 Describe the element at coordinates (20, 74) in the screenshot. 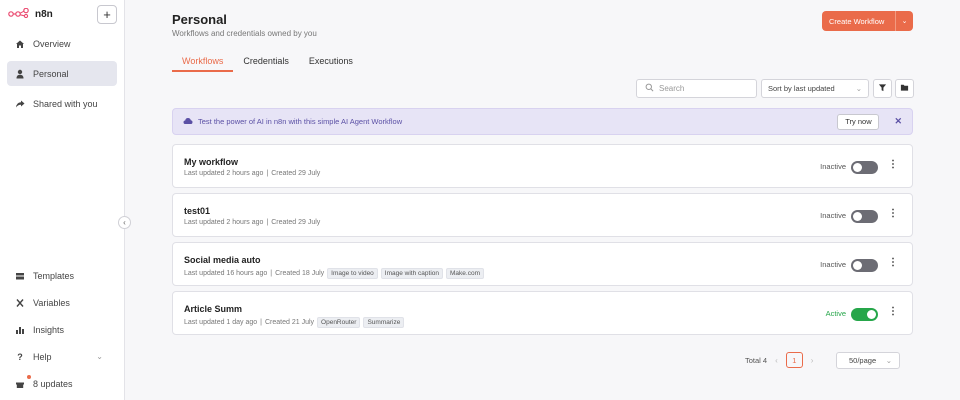

I see `user-icon` at that location.